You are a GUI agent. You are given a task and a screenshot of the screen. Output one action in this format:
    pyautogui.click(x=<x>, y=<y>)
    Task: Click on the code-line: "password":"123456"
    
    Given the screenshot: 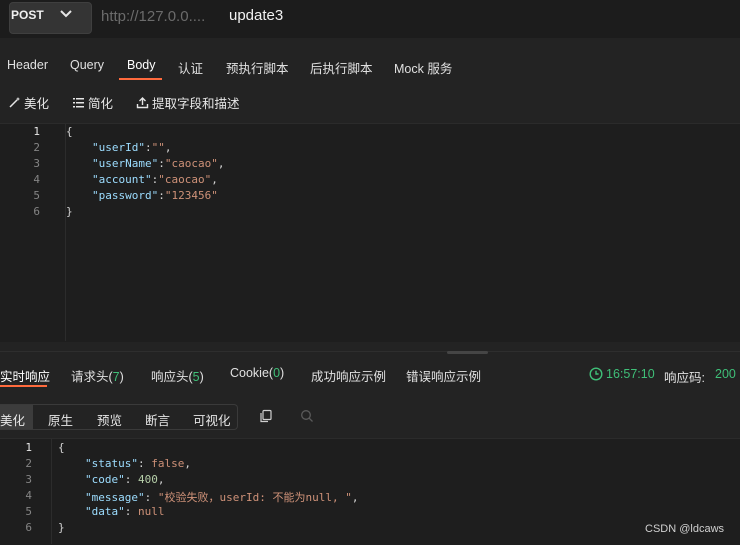 What is the action you would take?
    pyautogui.click(x=155, y=195)
    